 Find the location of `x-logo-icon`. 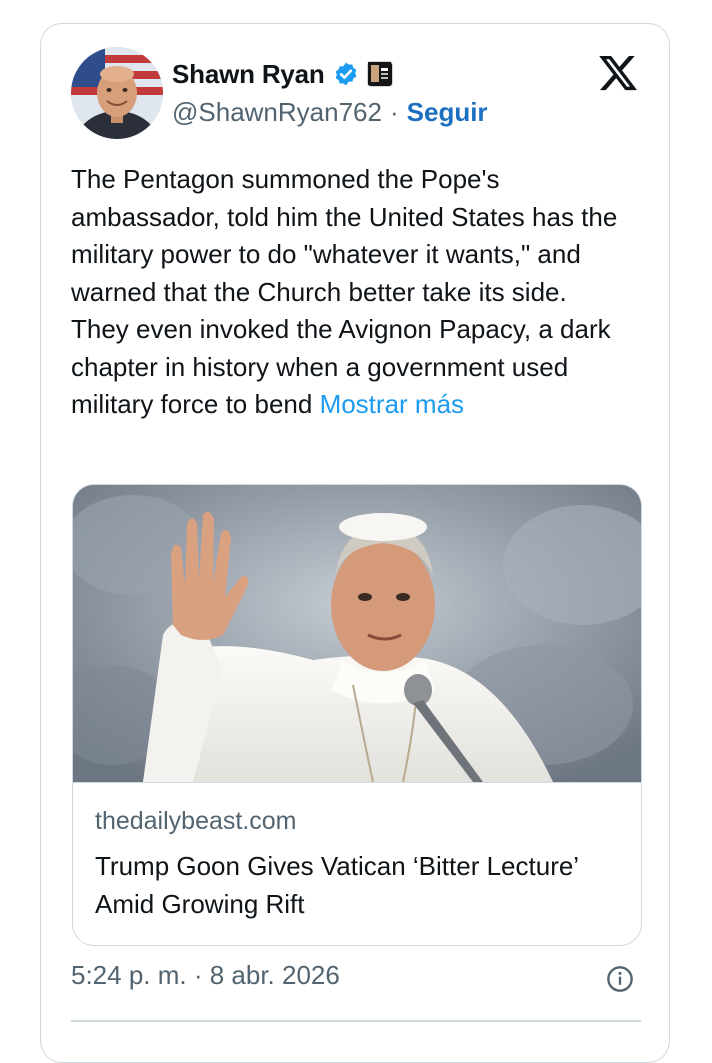

x-logo-icon is located at coordinates (618, 73).